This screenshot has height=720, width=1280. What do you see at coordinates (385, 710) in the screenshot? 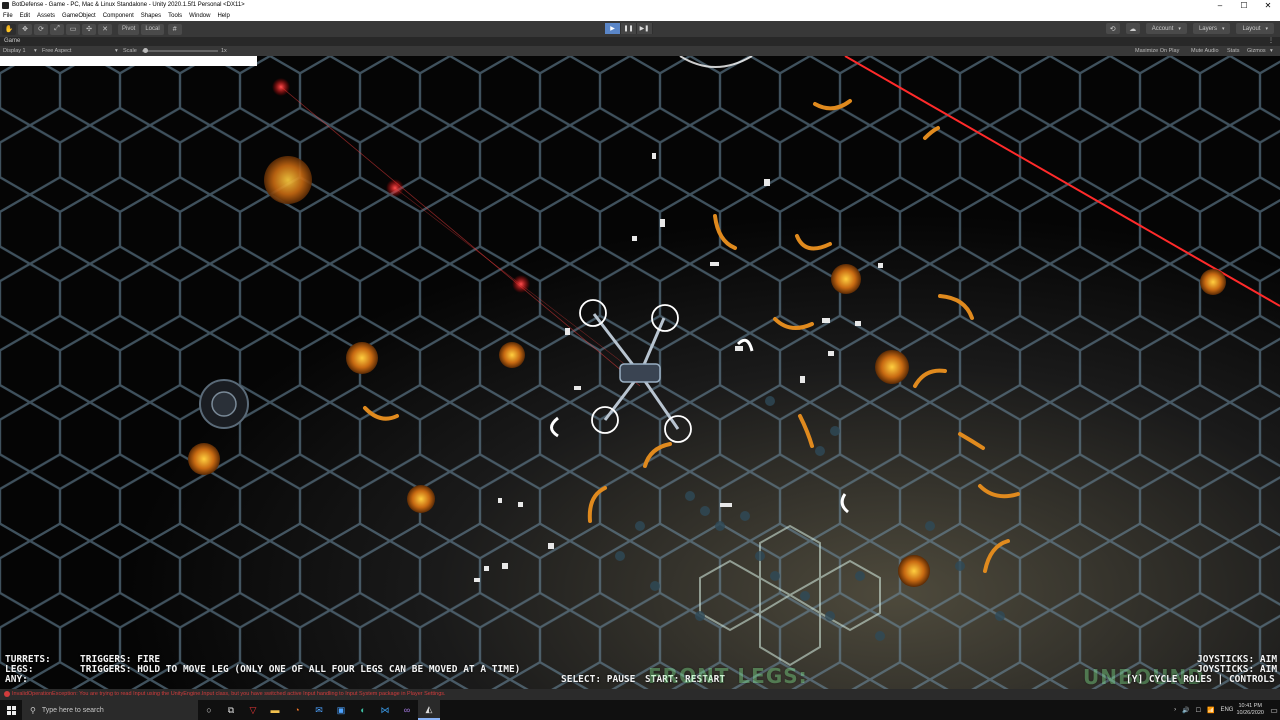
I see `vscode-icon: ⋈` at bounding box center [385, 710].